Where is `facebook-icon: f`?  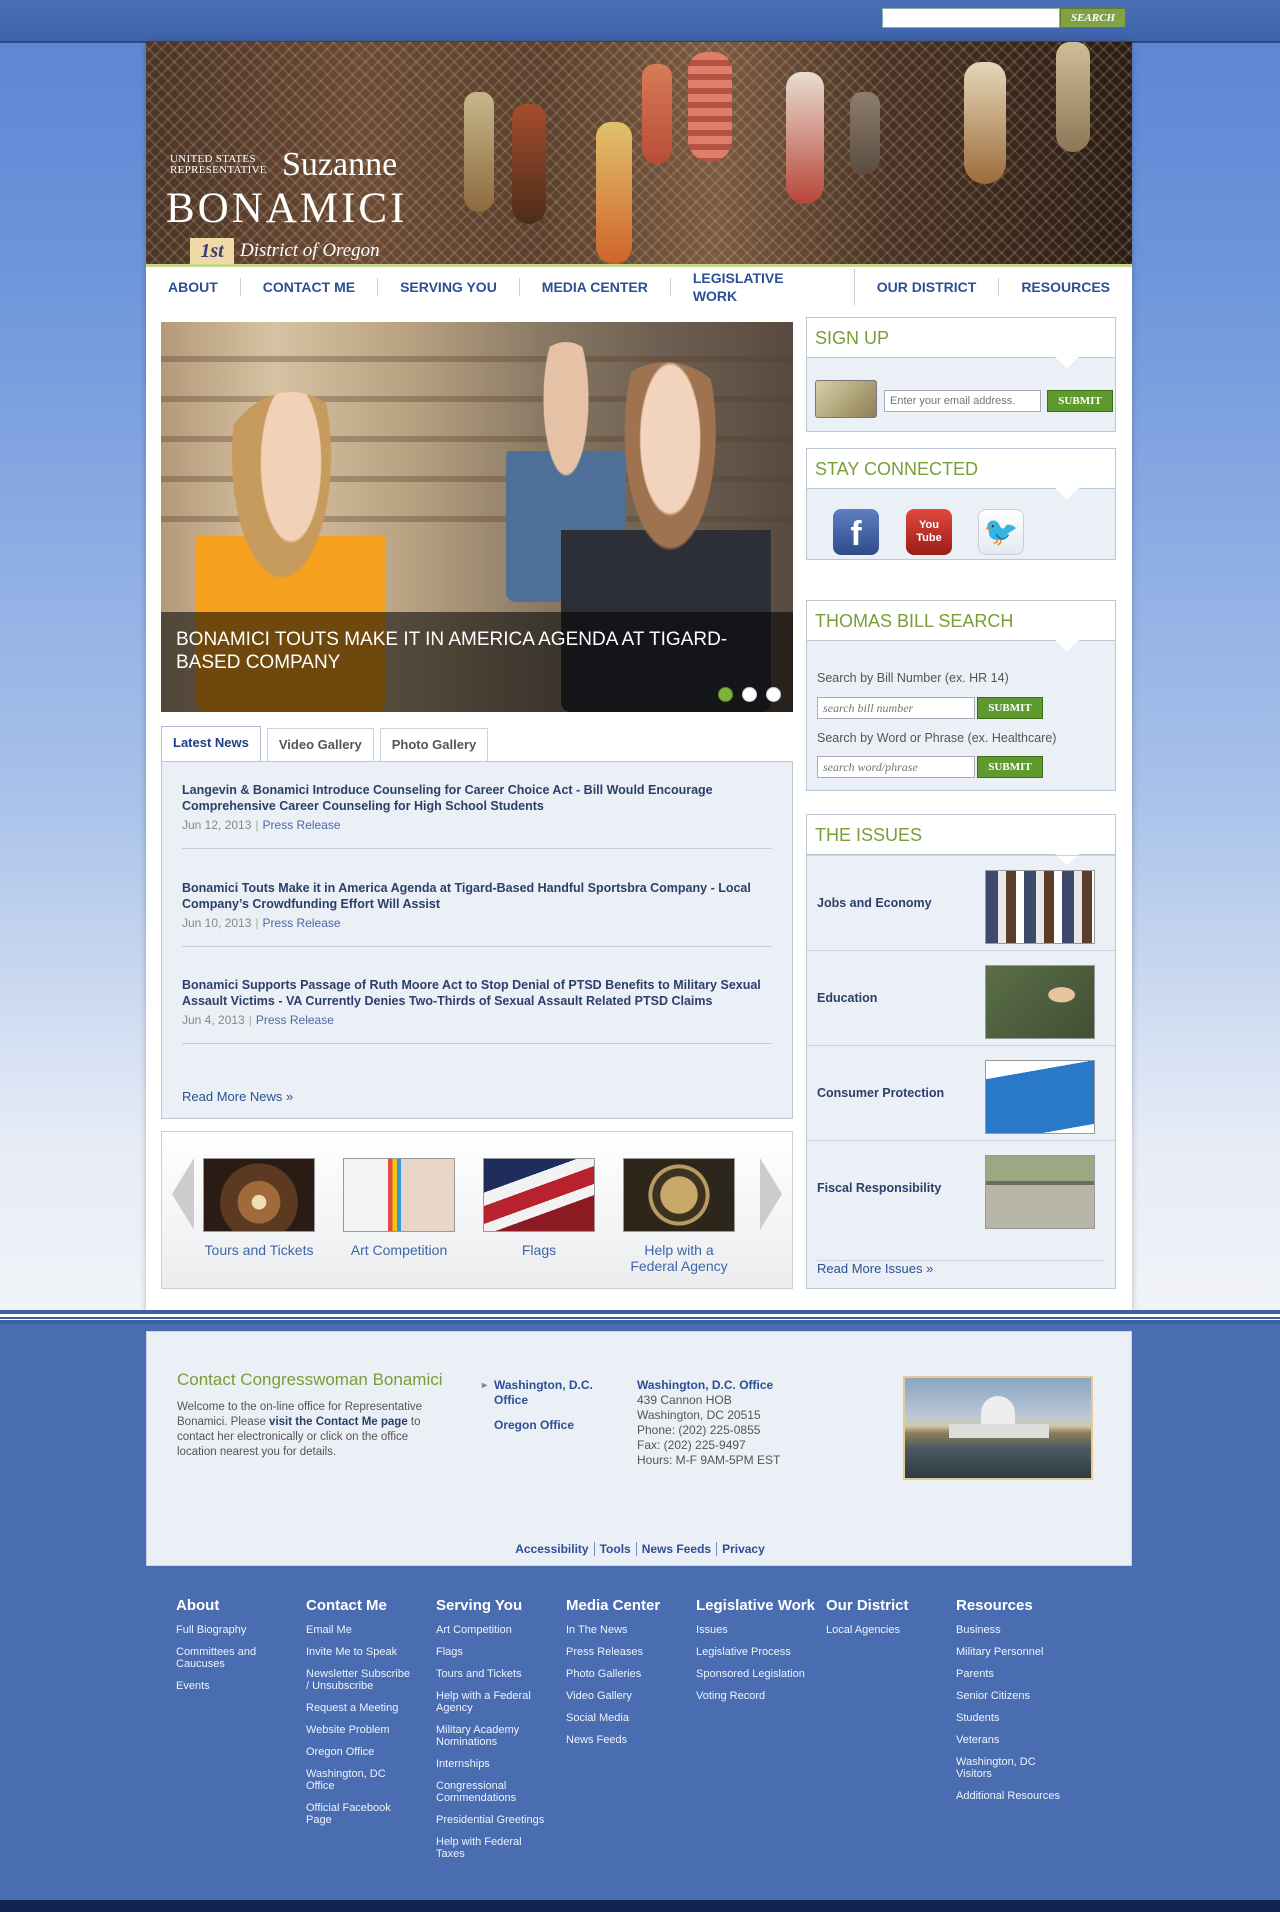
facebook-icon: f is located at coordinates (856, 532).